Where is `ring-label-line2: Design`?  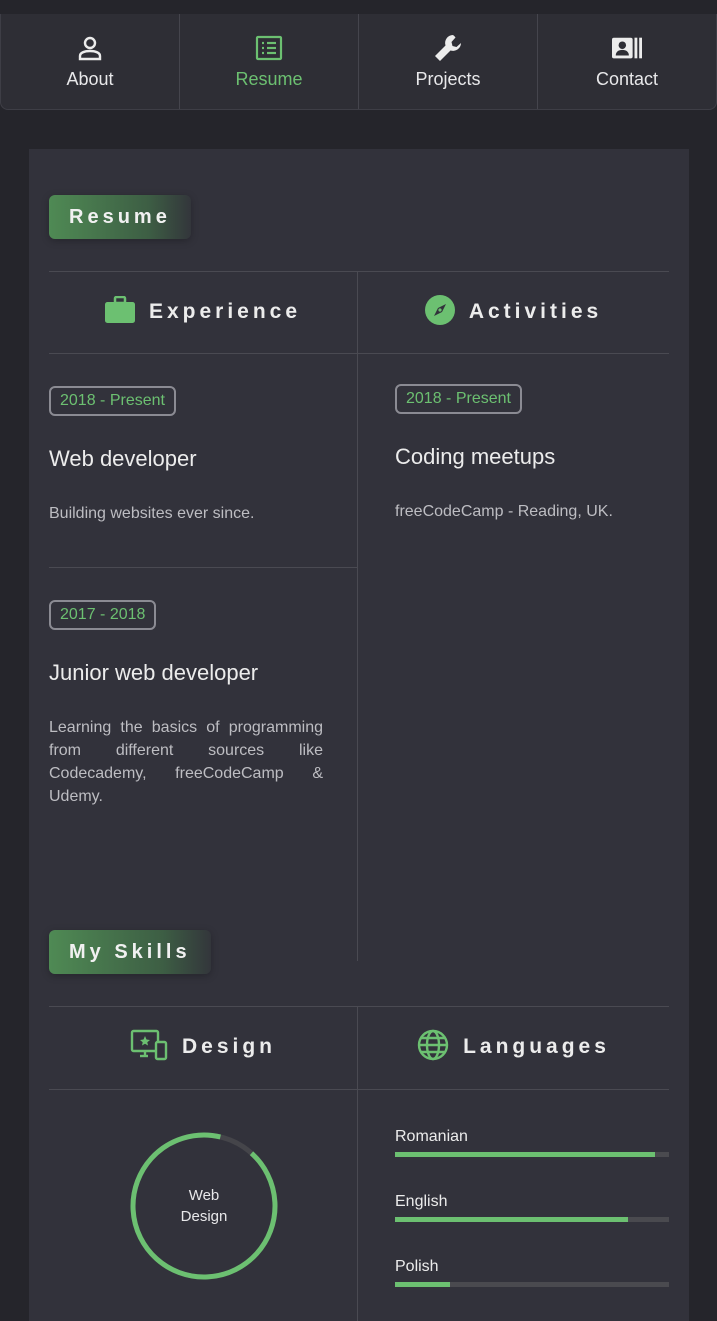 ring-label-line2: Design is located at coordinates (204, 1216).